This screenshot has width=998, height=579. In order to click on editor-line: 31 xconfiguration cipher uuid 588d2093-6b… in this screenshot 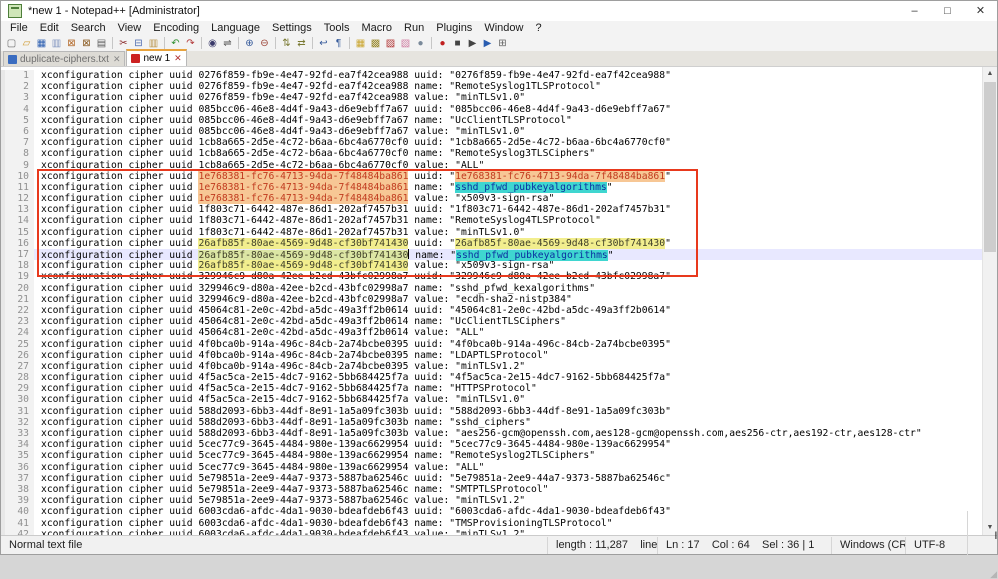, I will do `click(492, 411)`.